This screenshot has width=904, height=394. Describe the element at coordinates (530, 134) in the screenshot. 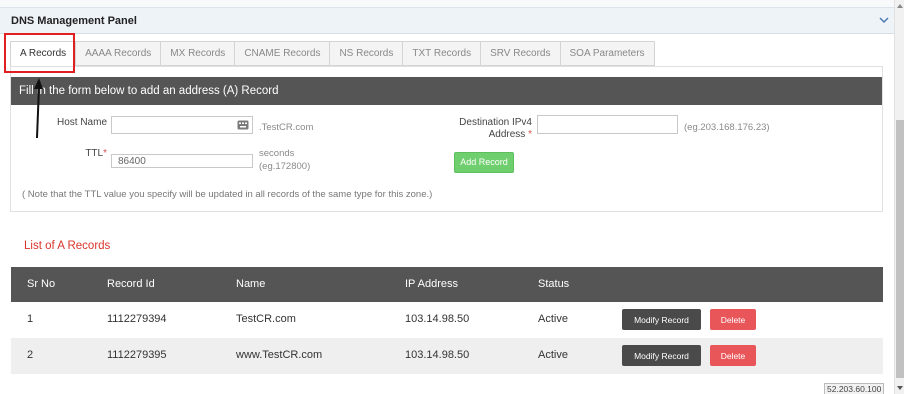

I see `destination-required-mark: *` at that location.